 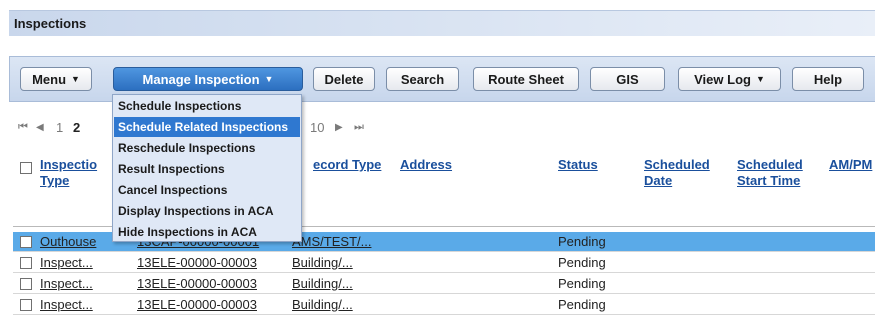 What do you see at coordinates (201, 79) in the screenshot?
I see `manage-inspection-label: Manage Inspection` at bounding box center [201, 79].